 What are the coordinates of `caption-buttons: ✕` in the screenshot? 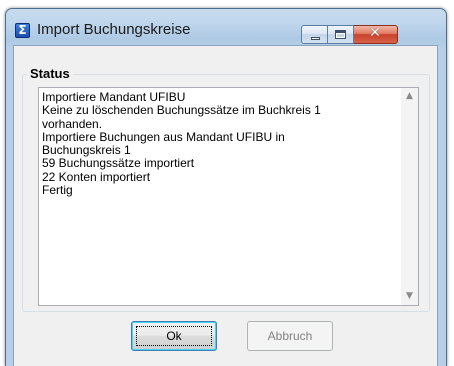 It's located at (349, 34).